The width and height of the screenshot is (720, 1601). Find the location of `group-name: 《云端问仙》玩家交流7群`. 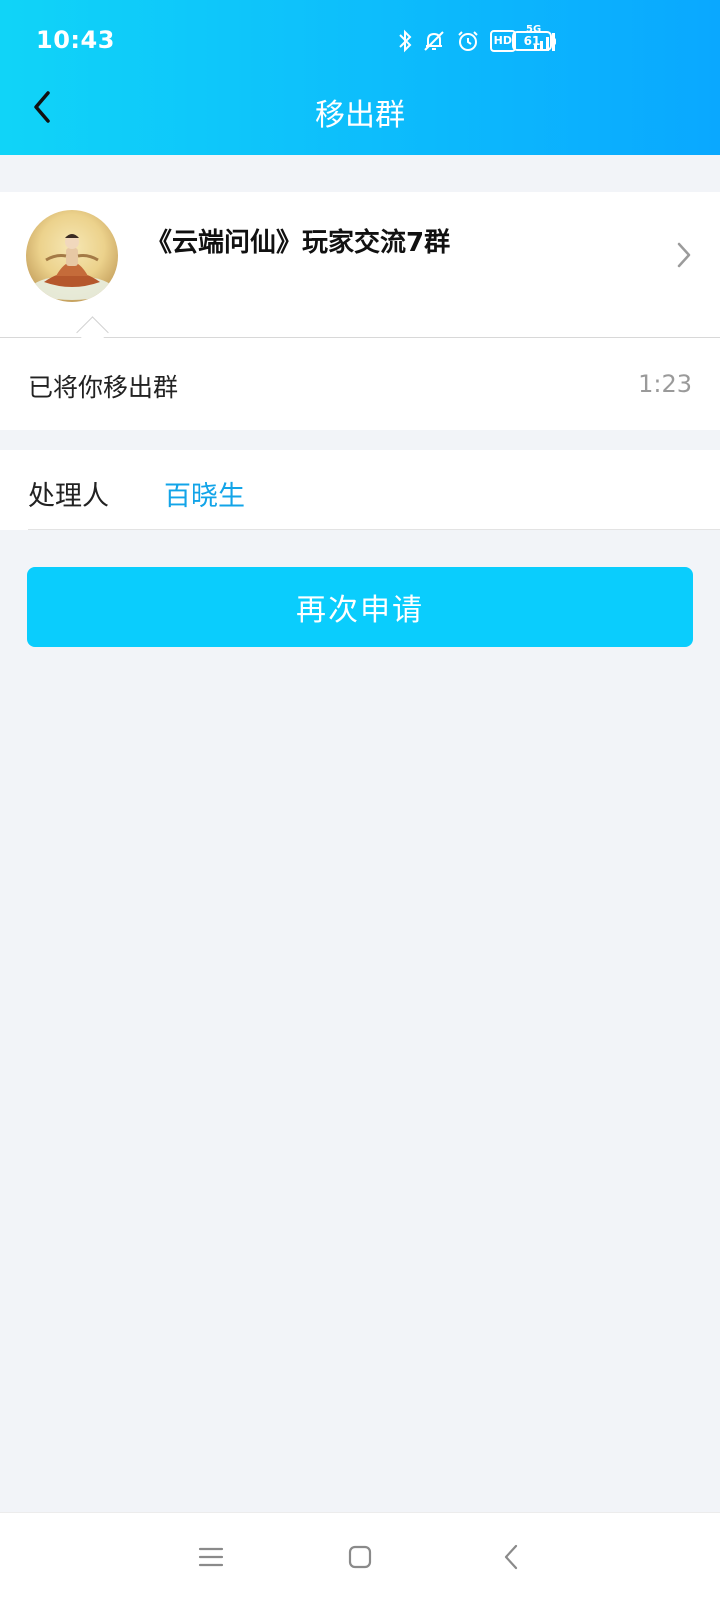

group-name: 《云端问仙》玩家交流7群 is located at coordinates (298, 243).